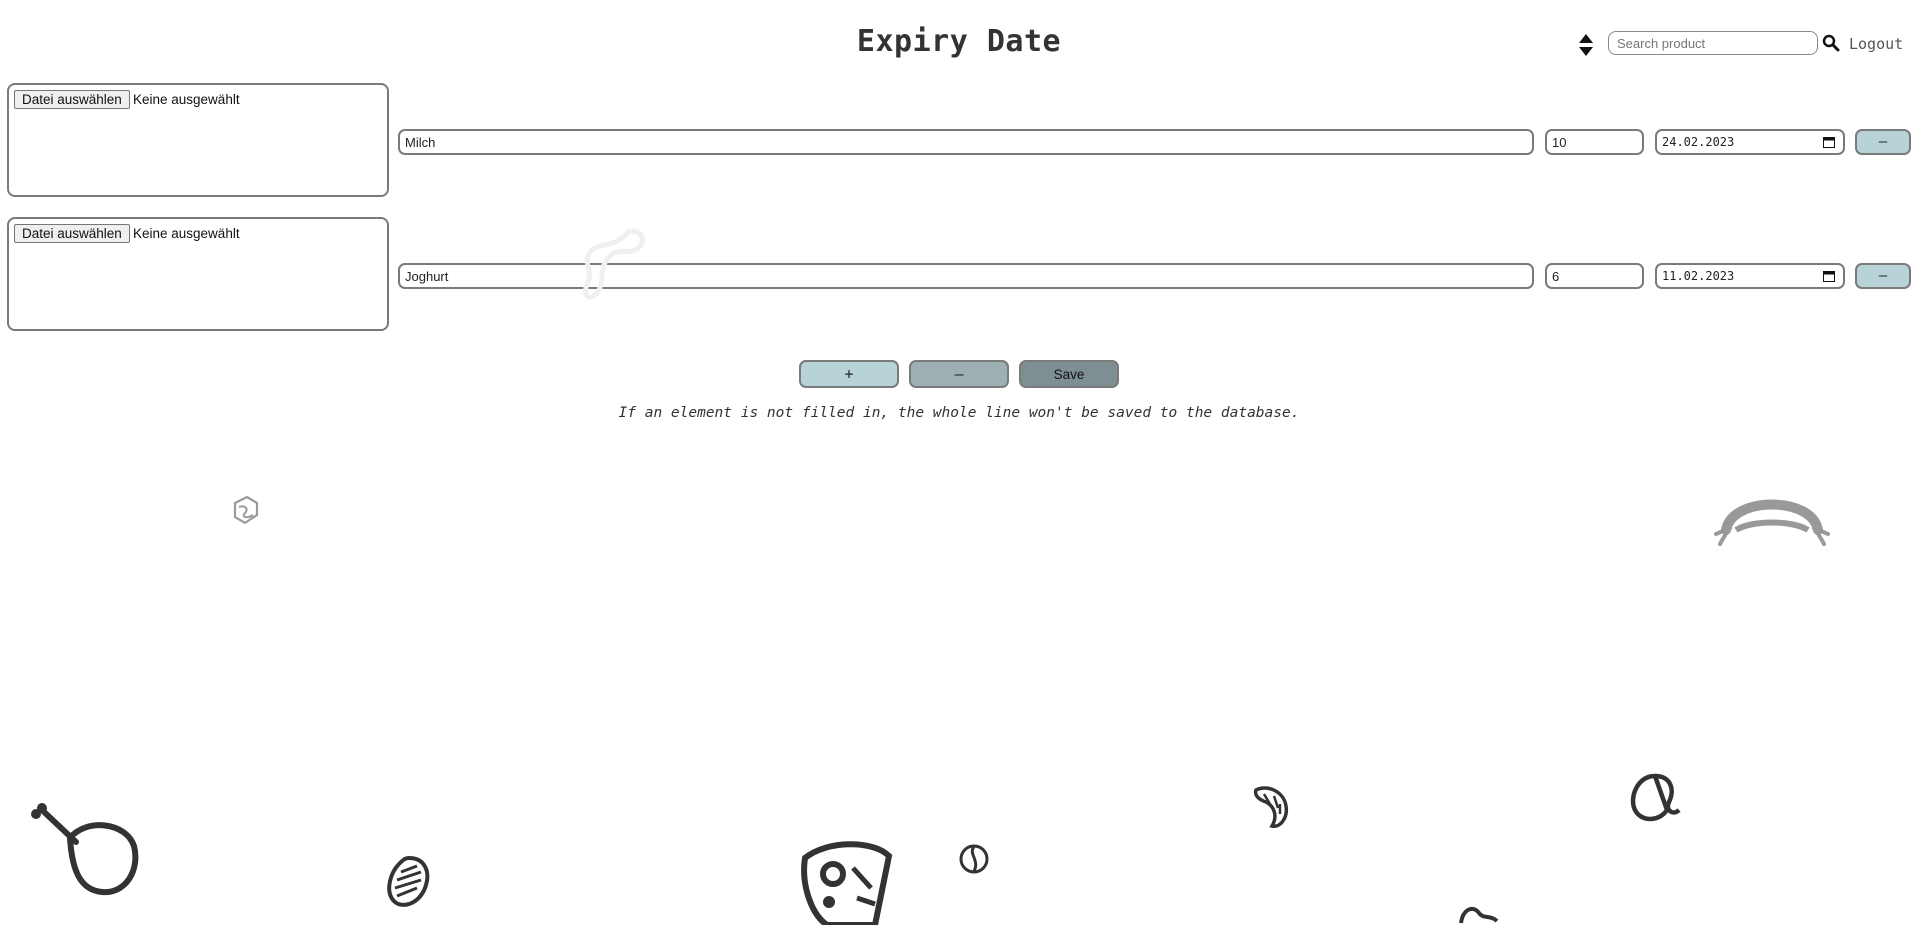 This screenshot has width=1918, height=925. I want to click on croissant-icon, so click(1271, 807).